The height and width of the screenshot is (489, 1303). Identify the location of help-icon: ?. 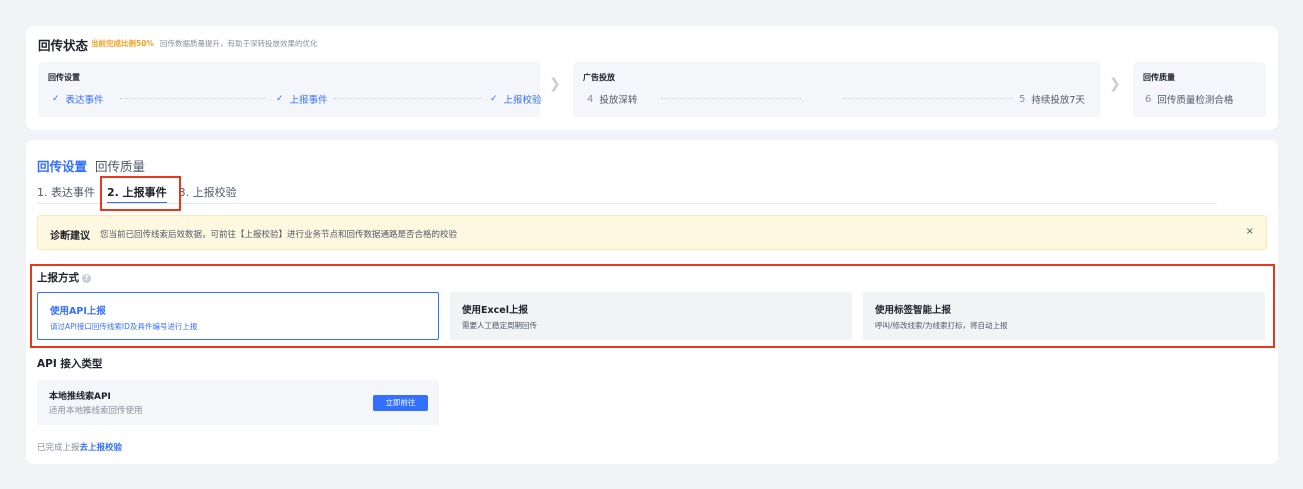
(86, 278).